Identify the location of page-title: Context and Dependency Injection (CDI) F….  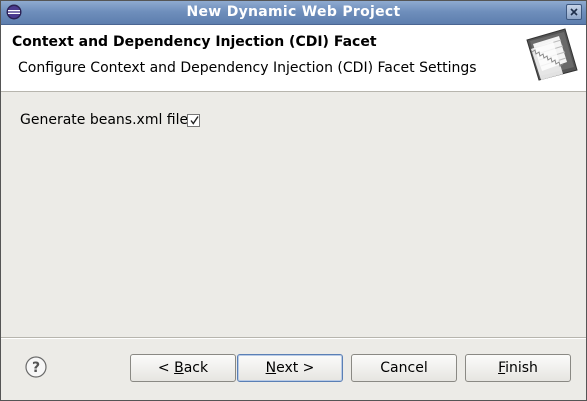
(194, 42).